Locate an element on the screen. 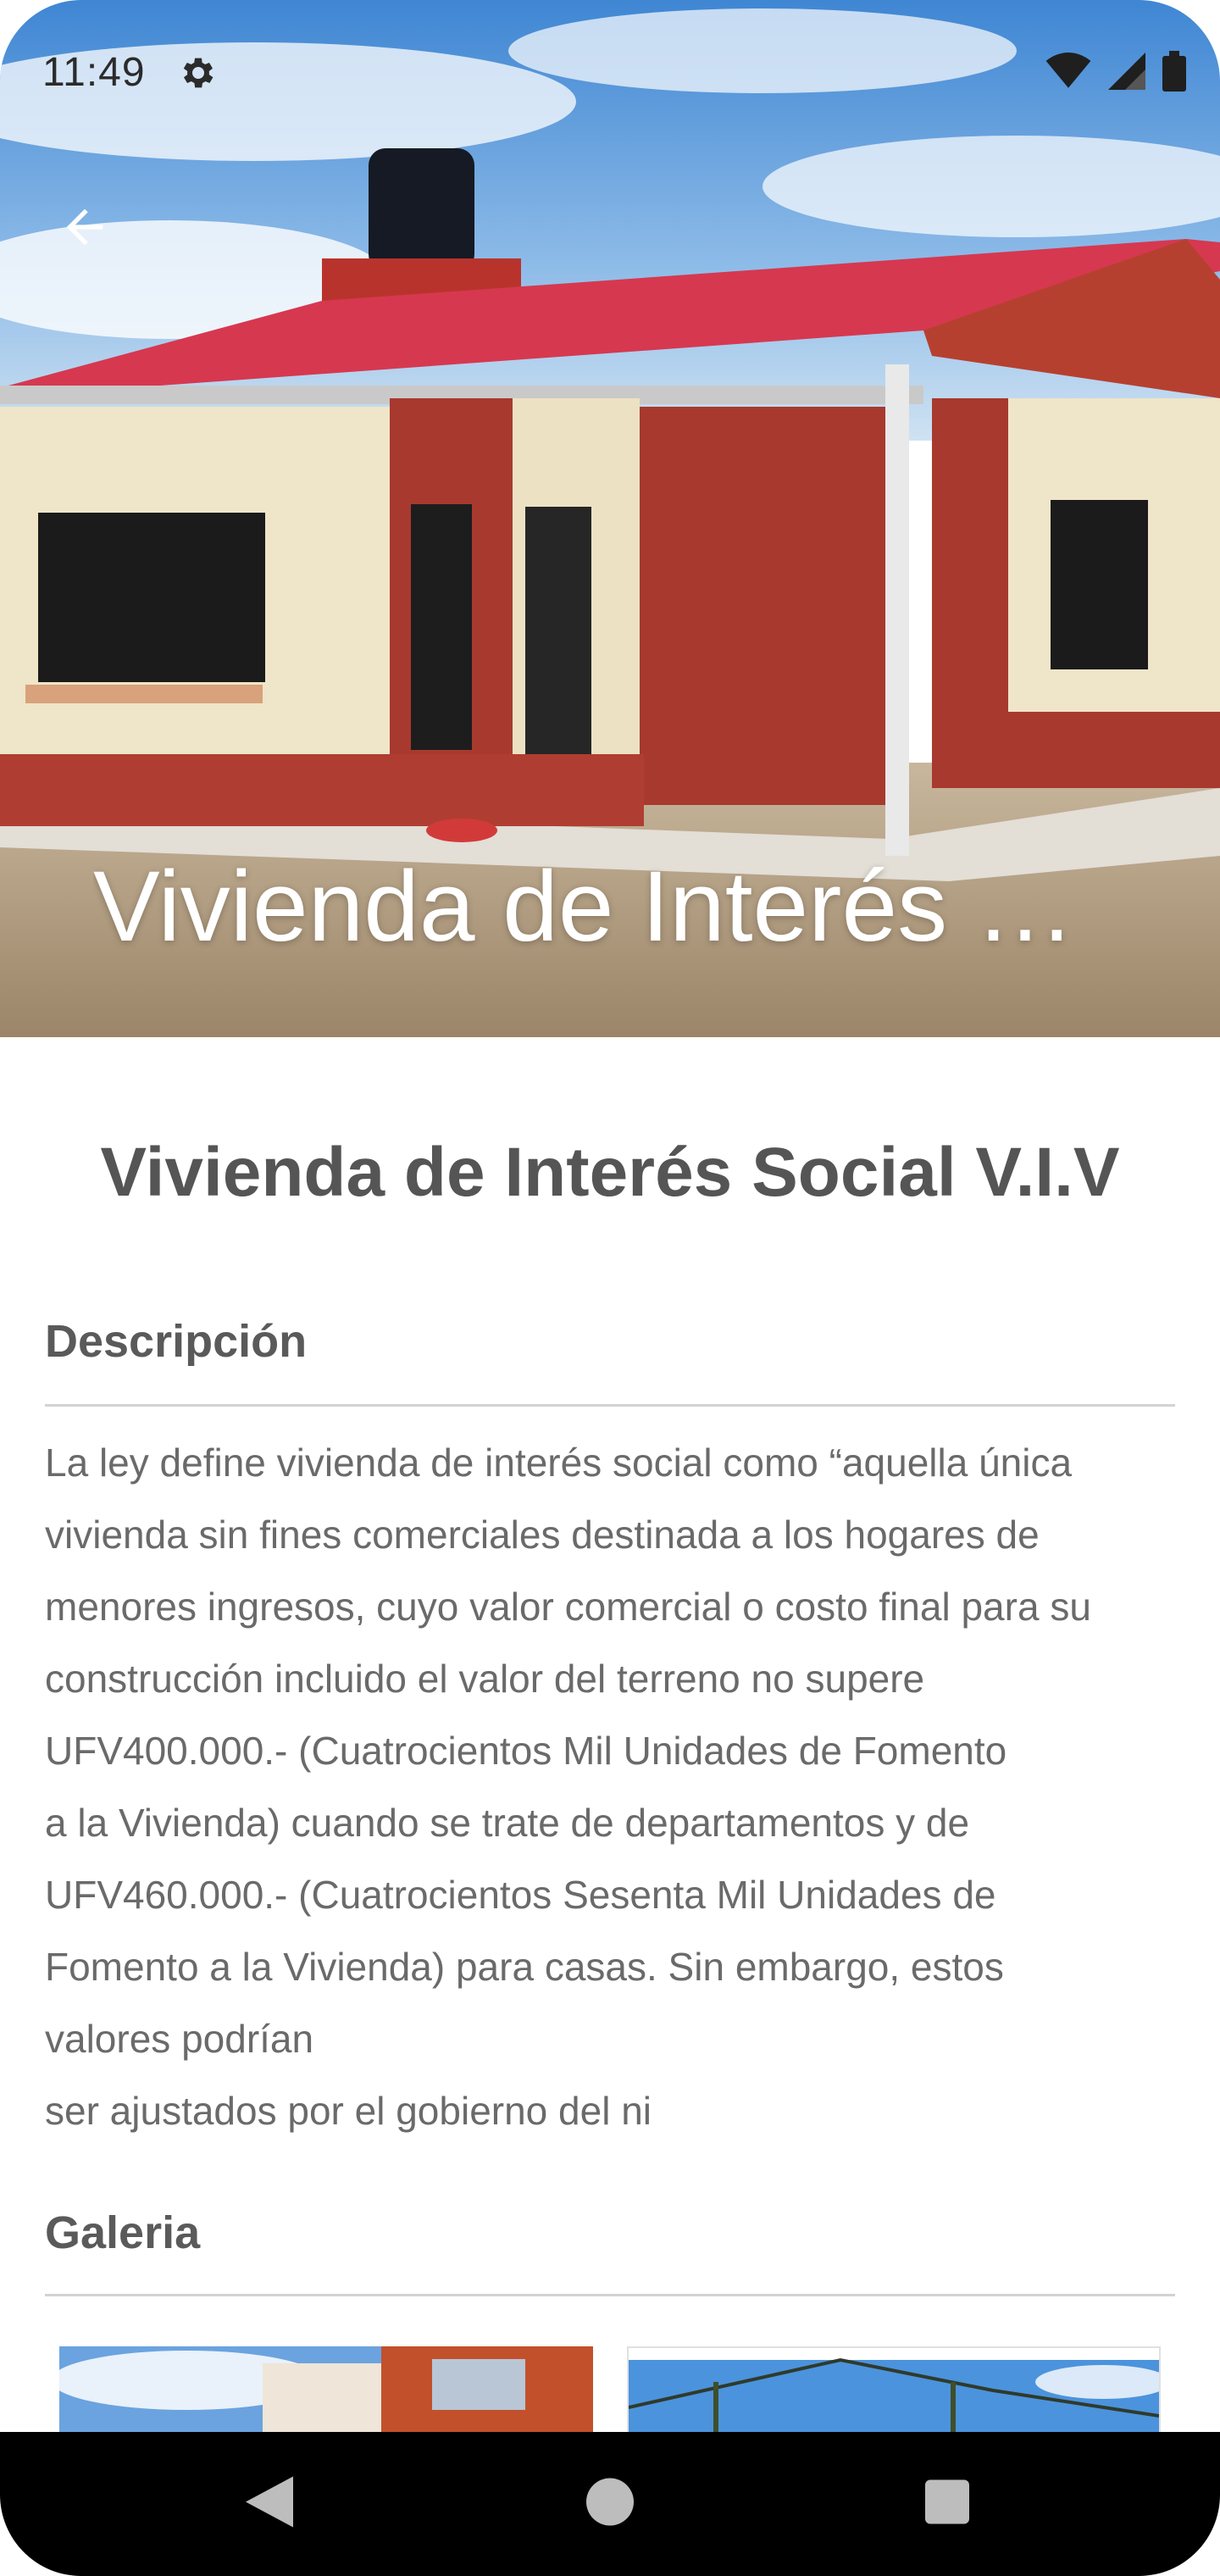  description-heading: Descripción is located at coordinates (176, 1341).